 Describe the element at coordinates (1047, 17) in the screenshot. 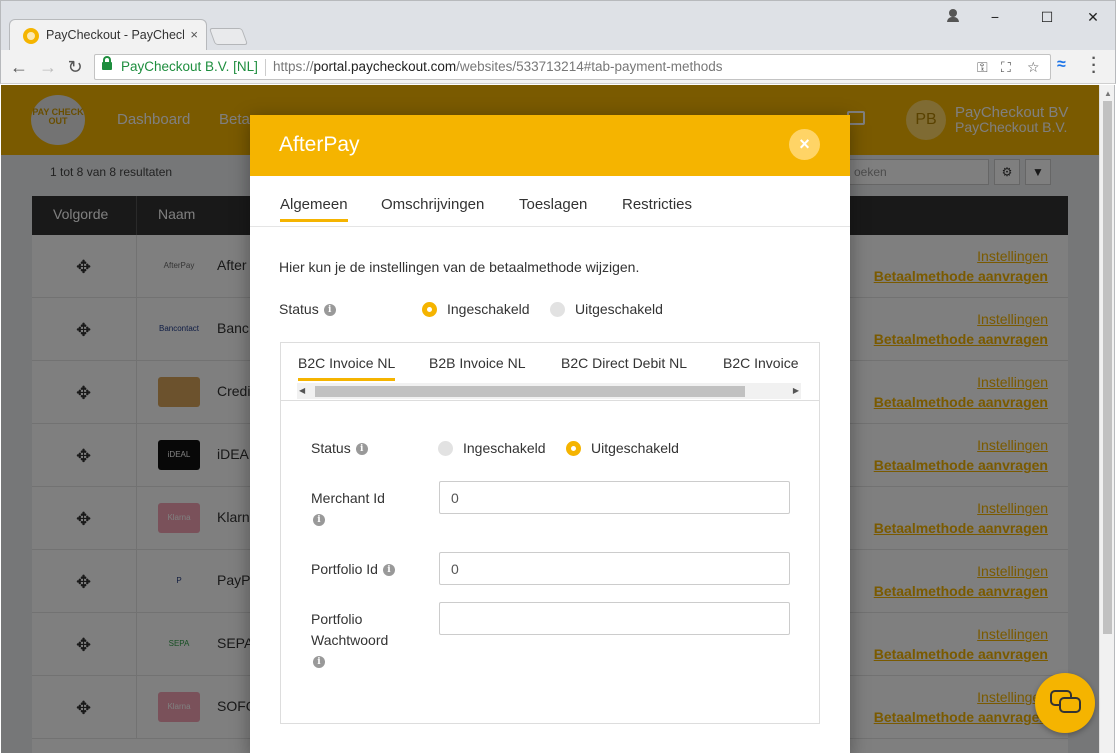

I see `maximize-button: ☐` at that location.